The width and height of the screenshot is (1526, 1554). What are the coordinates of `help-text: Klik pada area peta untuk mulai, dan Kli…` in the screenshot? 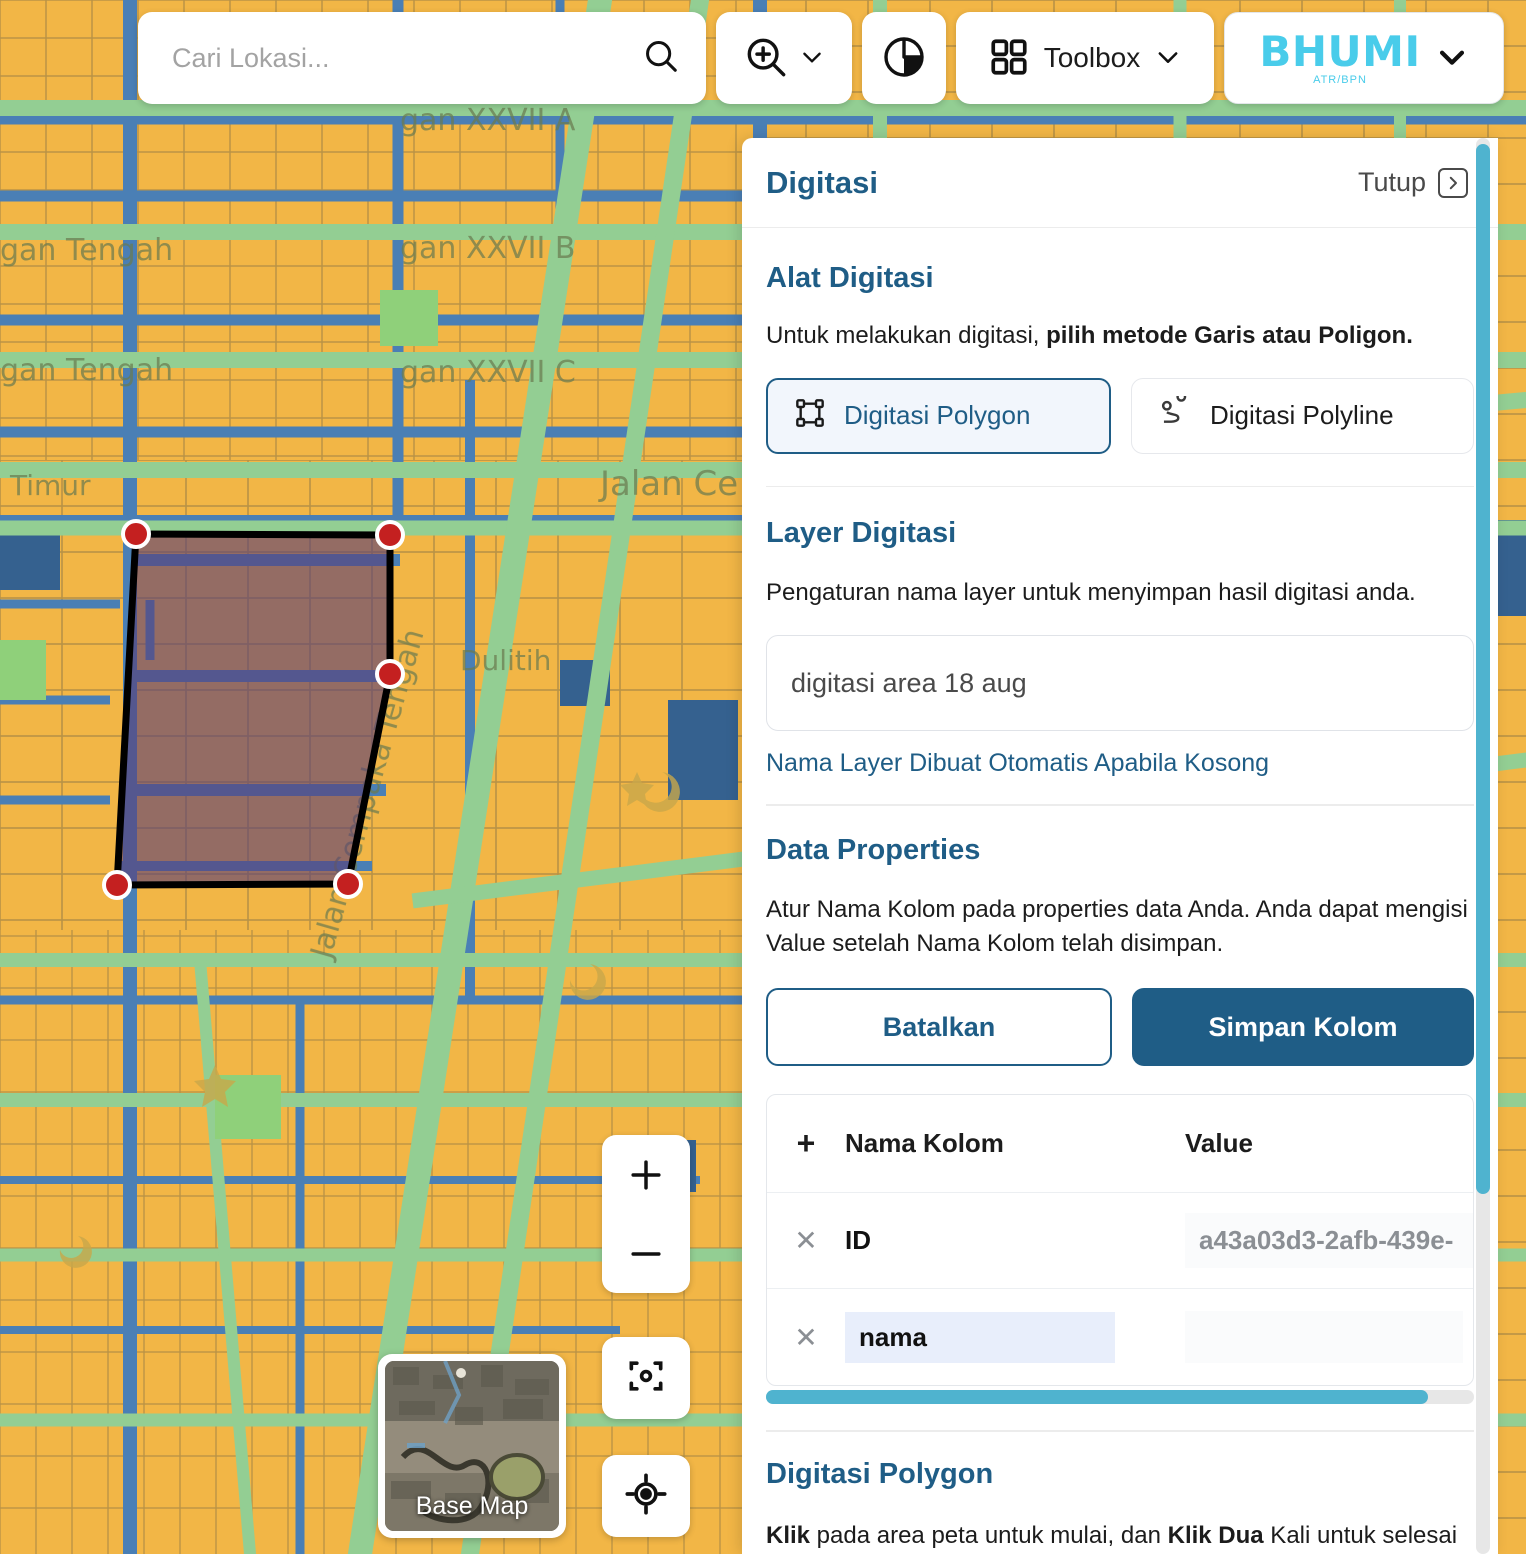 It's located at (1120, 1535).